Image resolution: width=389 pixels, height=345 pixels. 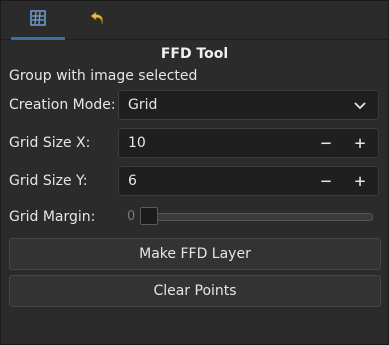 What do you see at coordinates (195, 291) in the screenshot?
I see `clear-points-button: Clear Points` at bounding box center [195, 291].